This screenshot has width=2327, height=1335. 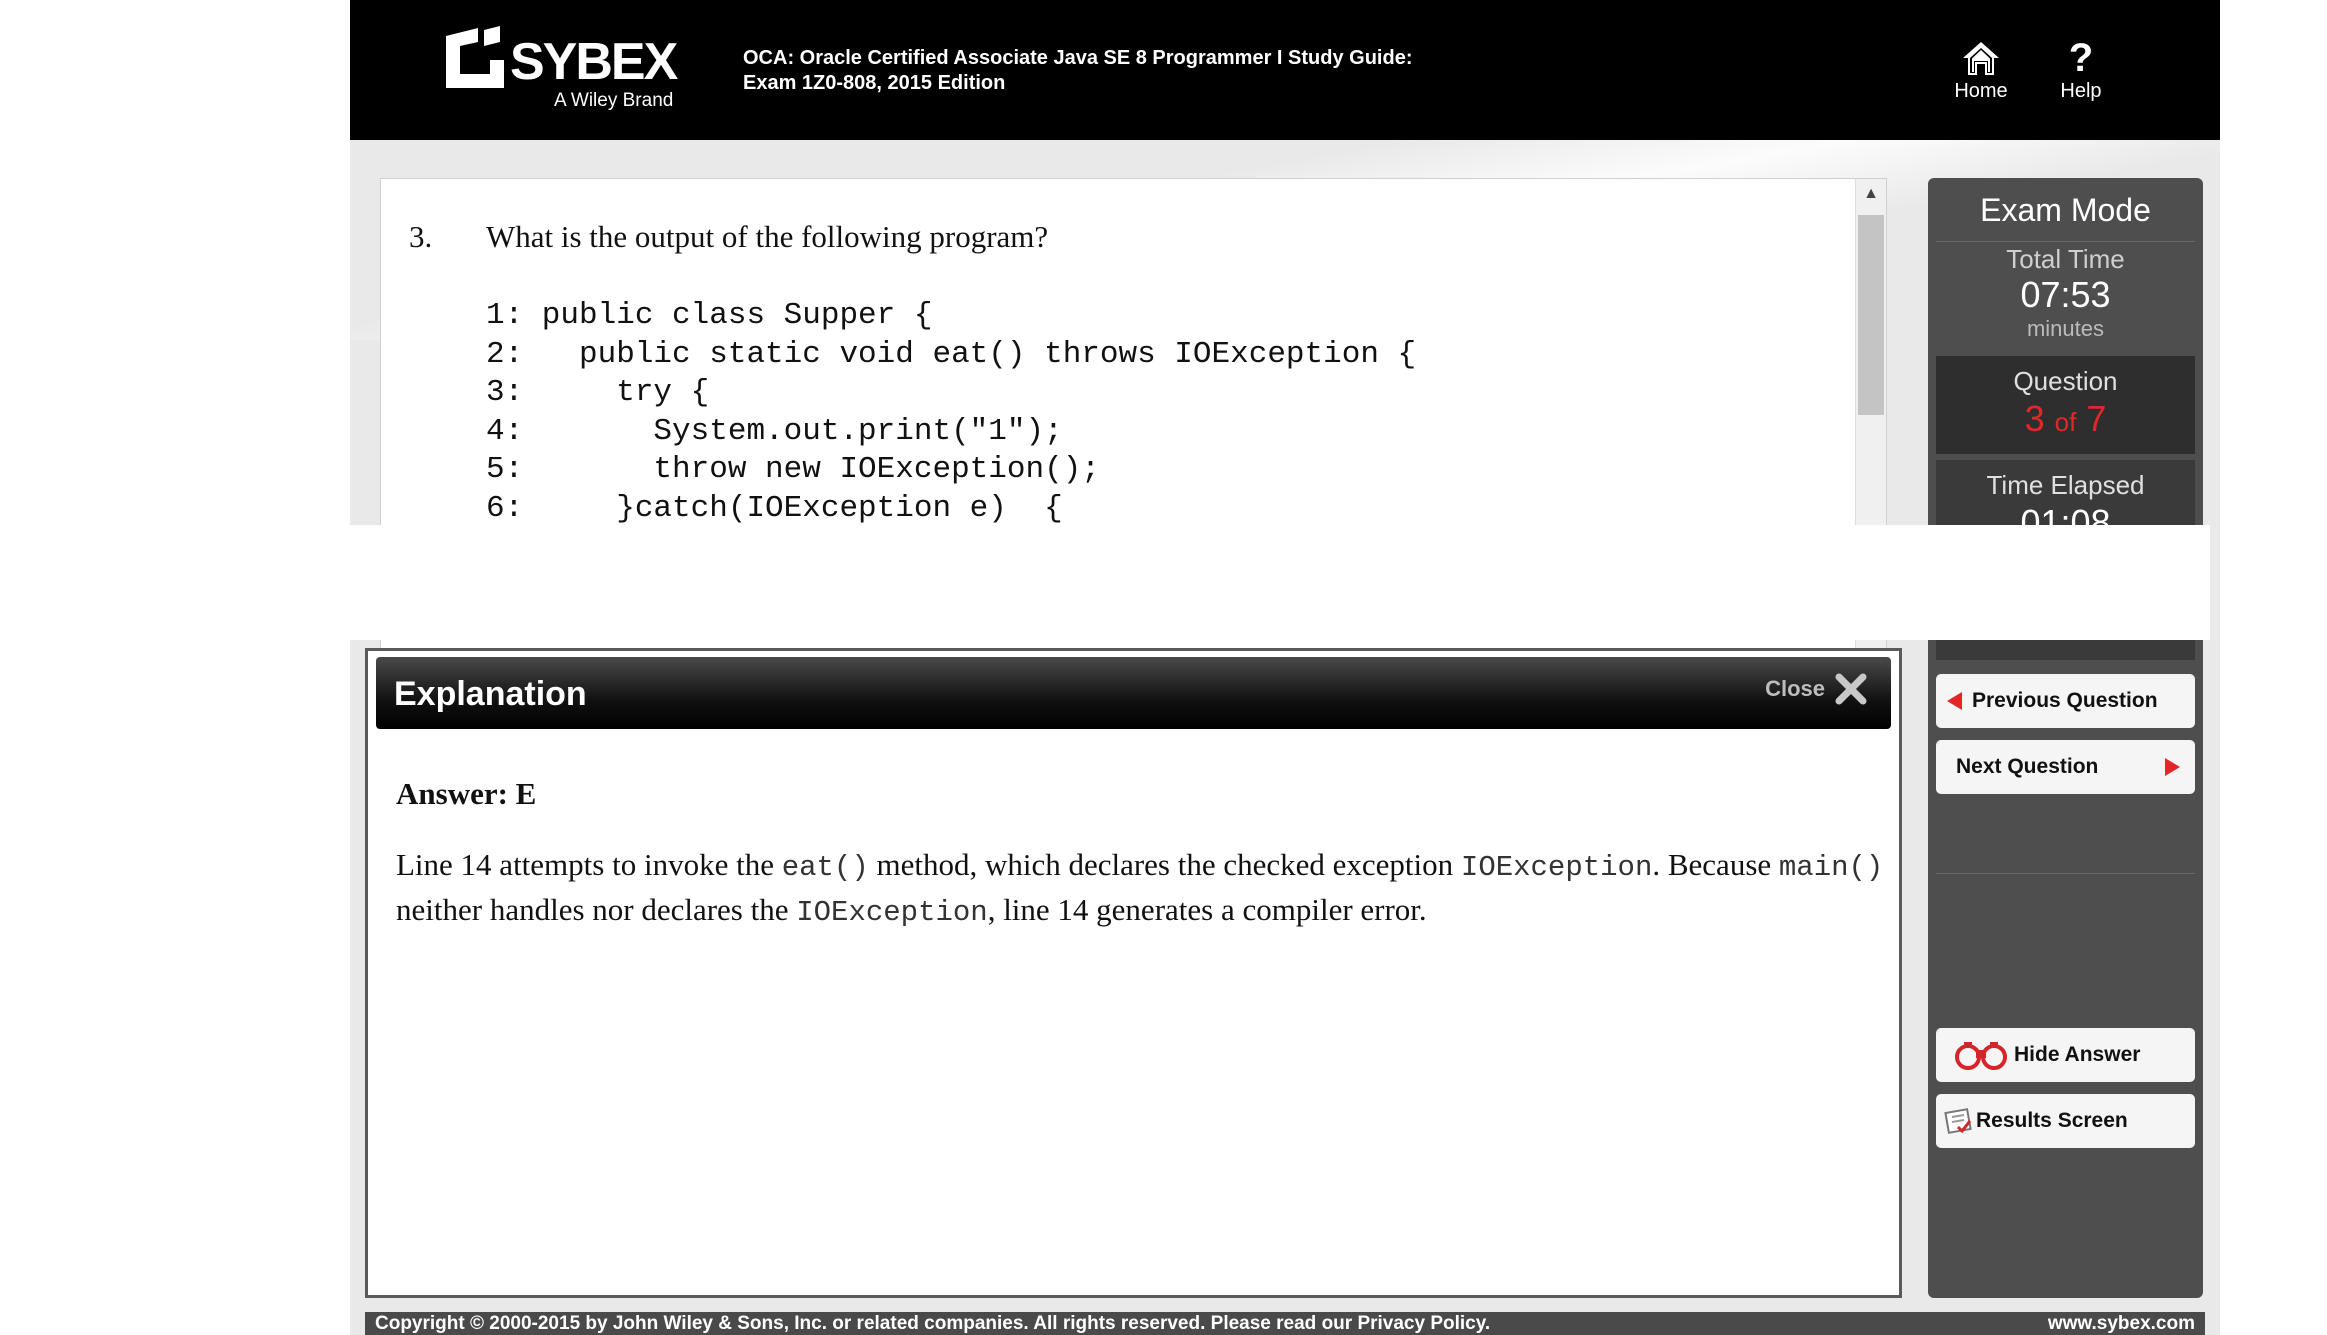 I want to click on scroll-up-arrow-icon: ▲, so click(x=1871, y=194).